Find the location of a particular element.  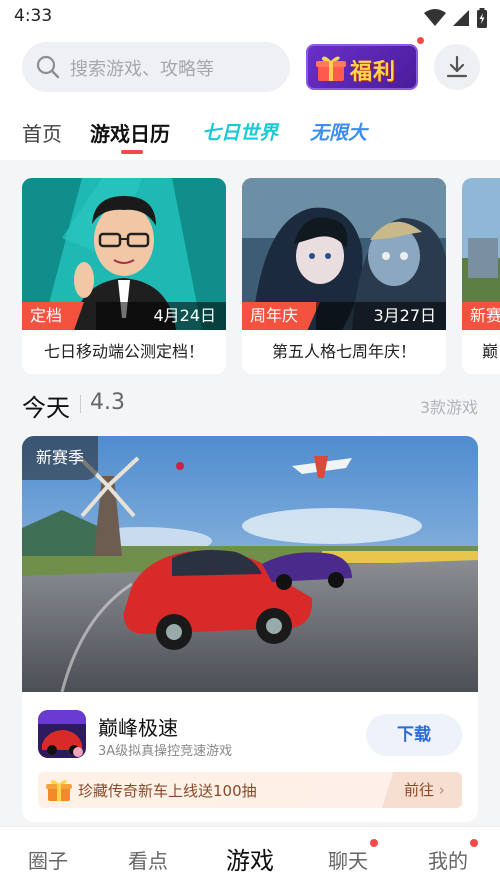

game-description: 3A级拟真操控竞速游戏 is located at coordinates (165, 751).